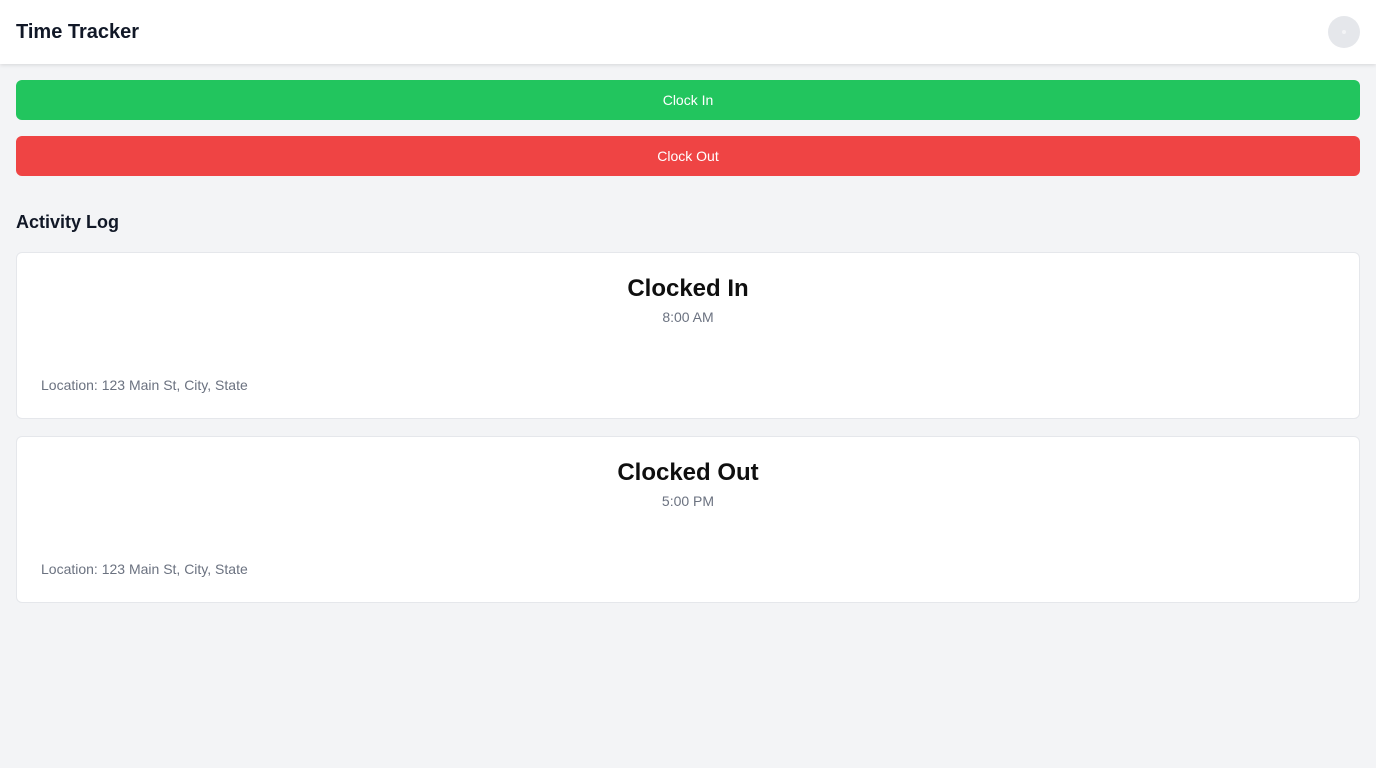 This screenshot has width=1376, height=768. What do you see at coordinates (688, 501) in the screenshot?
I see `entry-time: 5:00 PM` at bounding box center [688, 501].